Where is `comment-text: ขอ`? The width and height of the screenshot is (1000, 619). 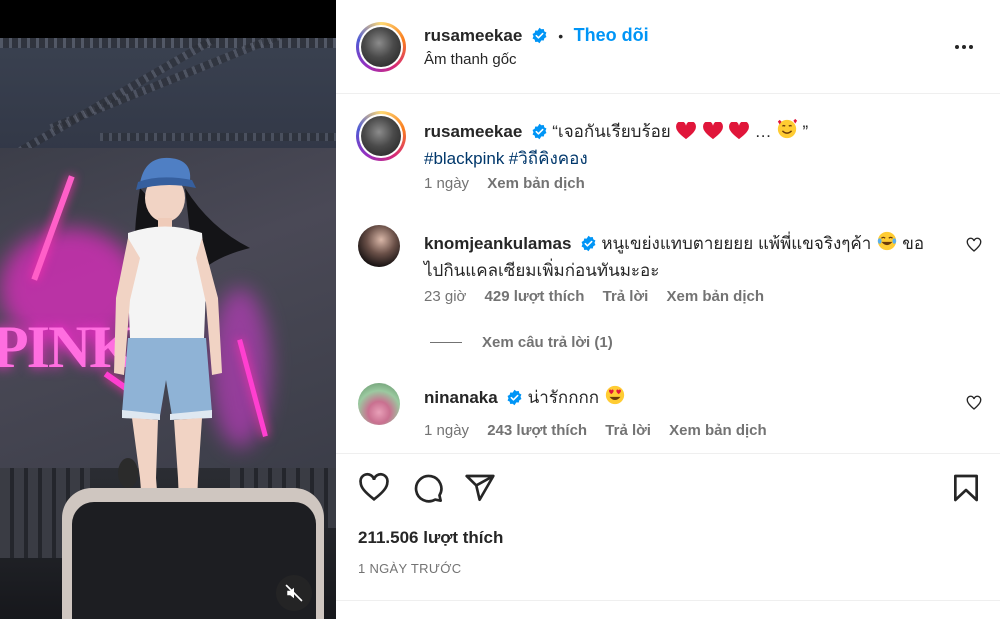
comment-text: ขอ is located at coordinates (913, 243).